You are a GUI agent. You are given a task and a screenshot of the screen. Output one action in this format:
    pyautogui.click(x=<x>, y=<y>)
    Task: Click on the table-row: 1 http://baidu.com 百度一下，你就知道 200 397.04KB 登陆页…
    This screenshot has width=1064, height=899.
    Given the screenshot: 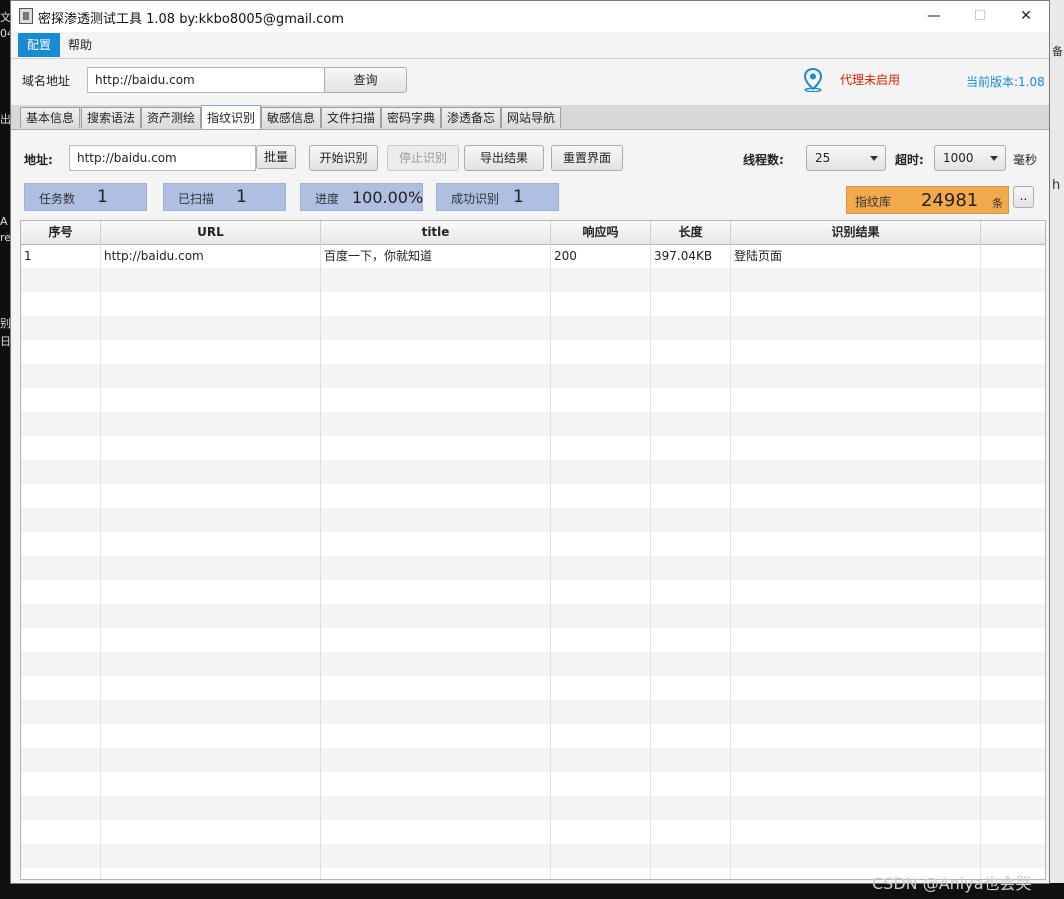 What is the action you would take?
    pyautogui.click(x=533, y=256)
    